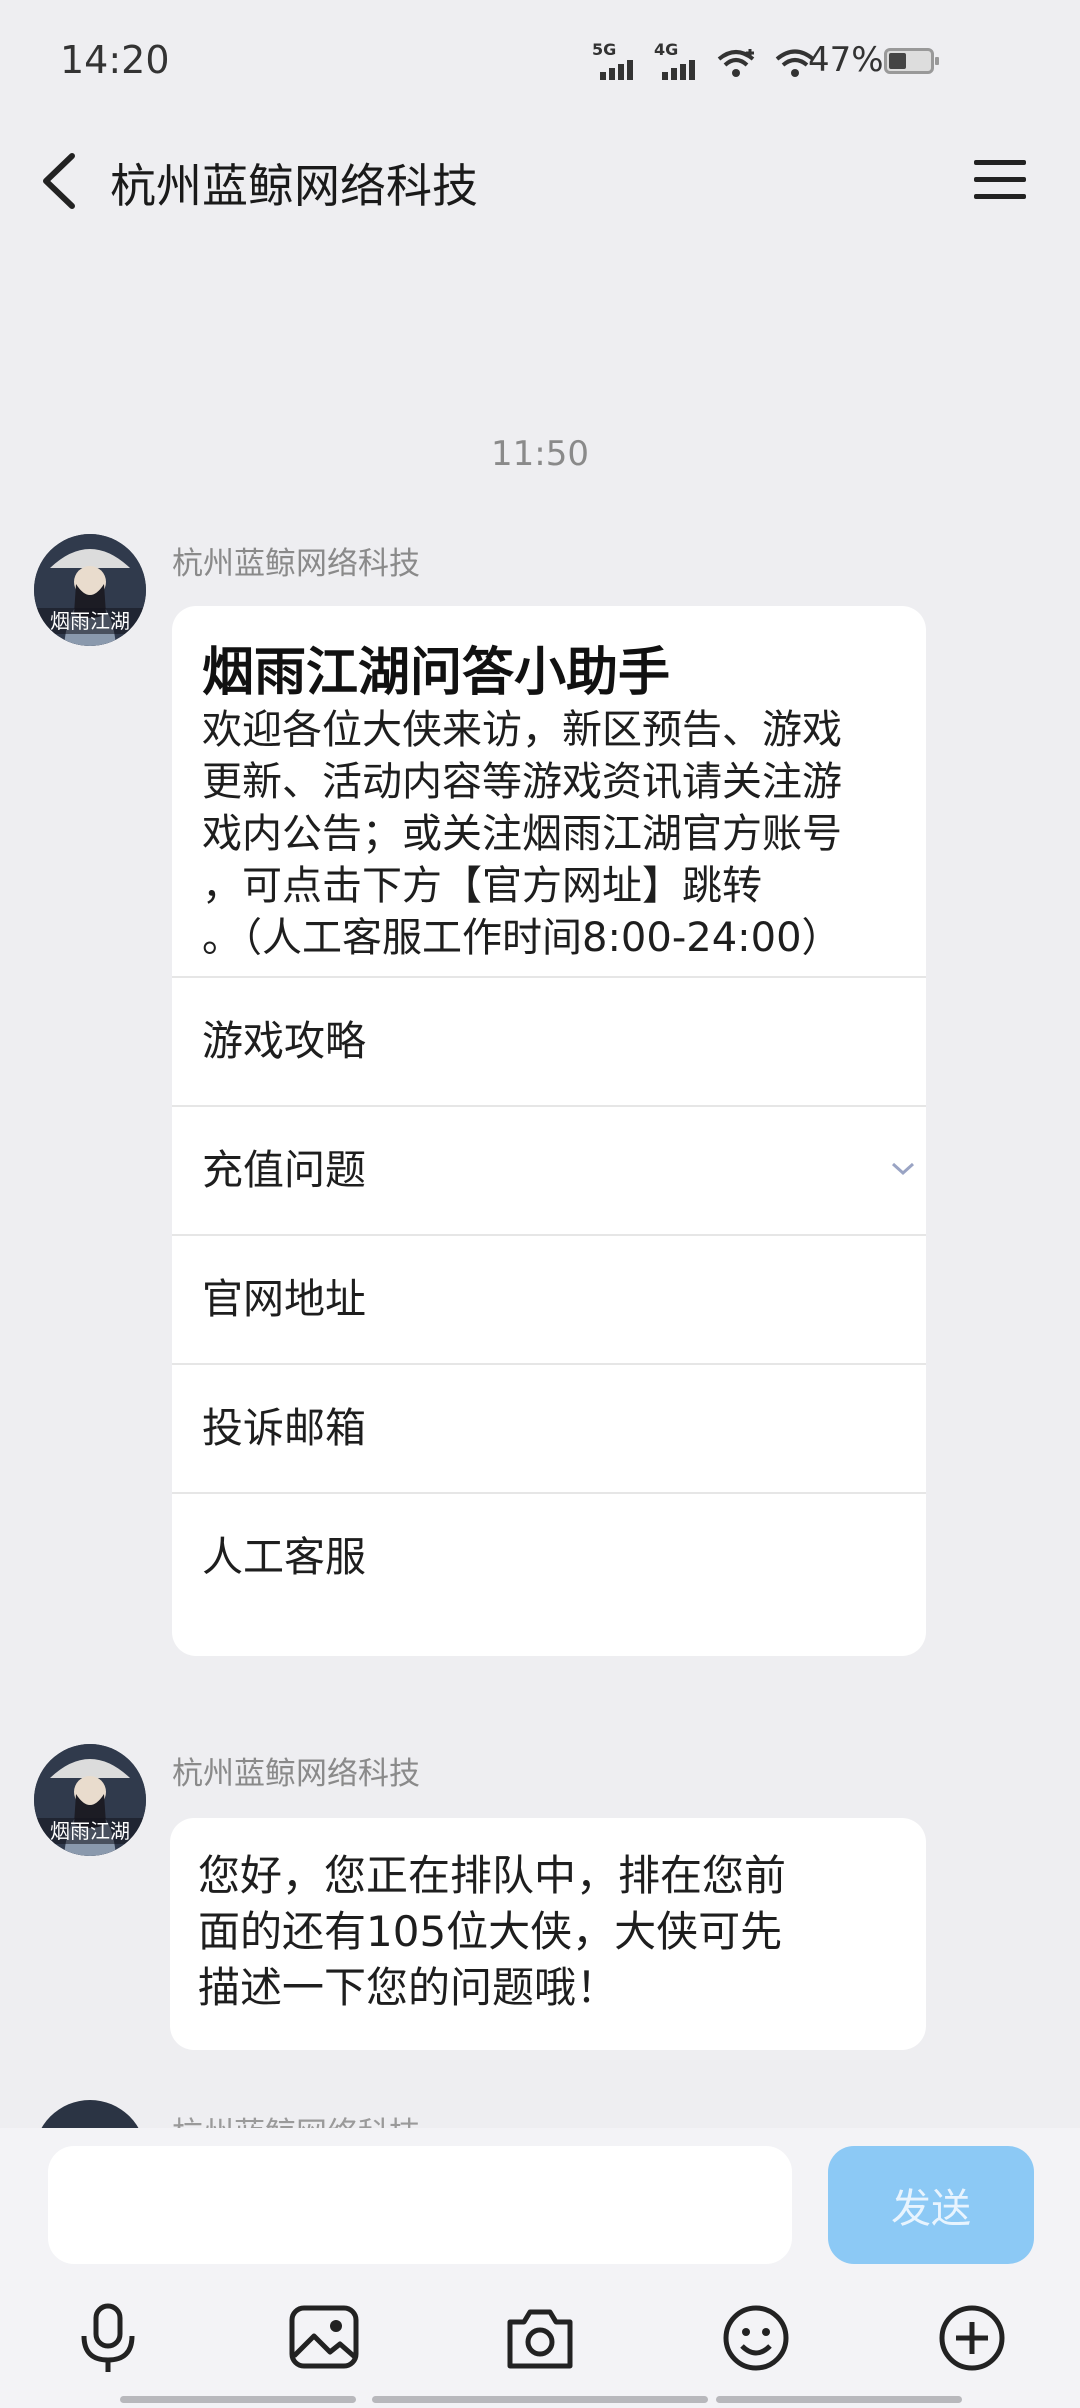 The image size is (1080, 2408). I want to click on option-official-site: 官网地址, so click(549, 1300).